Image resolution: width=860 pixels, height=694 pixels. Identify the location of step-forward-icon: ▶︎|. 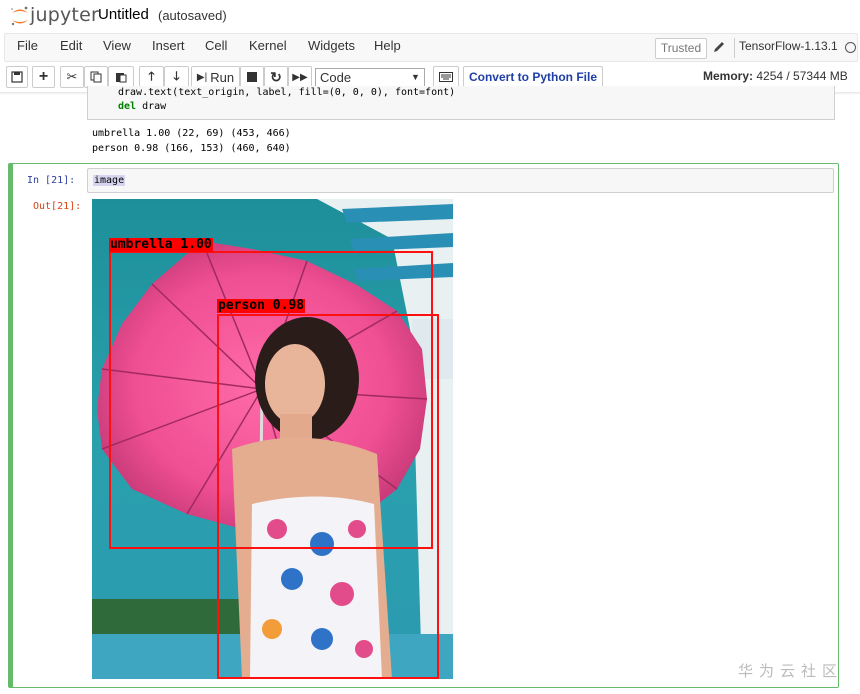
(202, 77).